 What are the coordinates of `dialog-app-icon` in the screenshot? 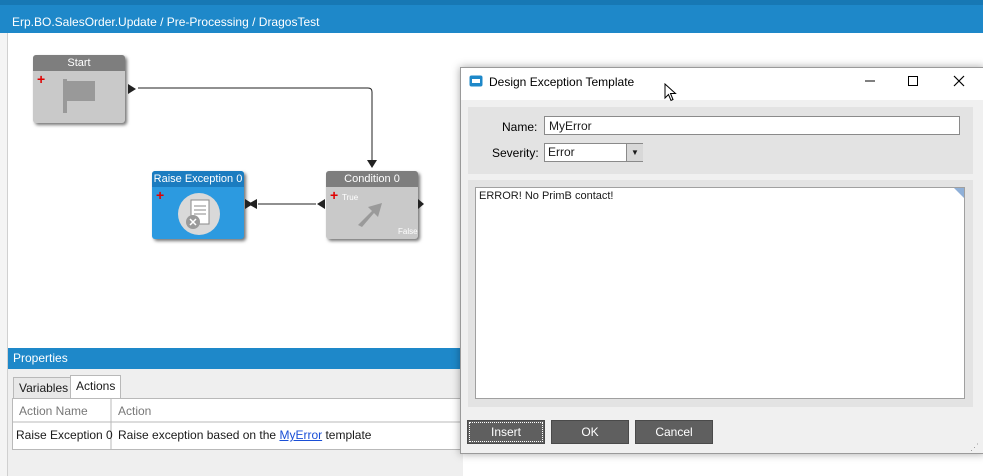 It's located at (476, 81).